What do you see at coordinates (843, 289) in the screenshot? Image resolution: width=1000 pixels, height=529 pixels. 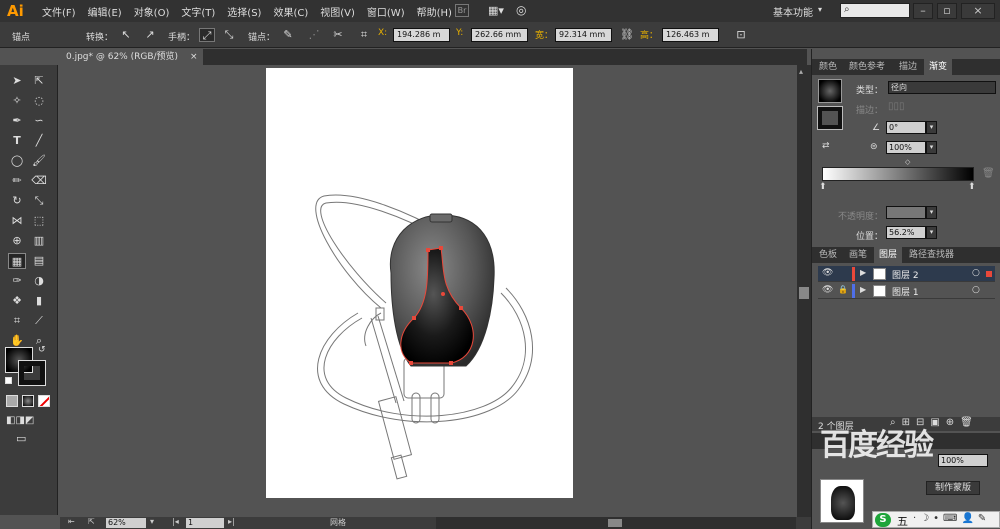 I see `lock-icon: 🔒` at bounding box center [843, 289].